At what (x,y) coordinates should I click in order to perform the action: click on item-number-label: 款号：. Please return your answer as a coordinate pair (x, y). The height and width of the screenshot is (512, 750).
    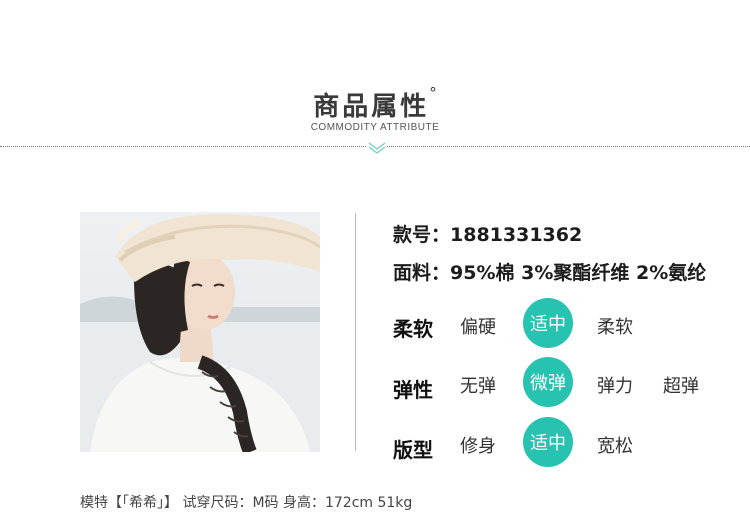
    Looking at the image, I should click on (422, 235).